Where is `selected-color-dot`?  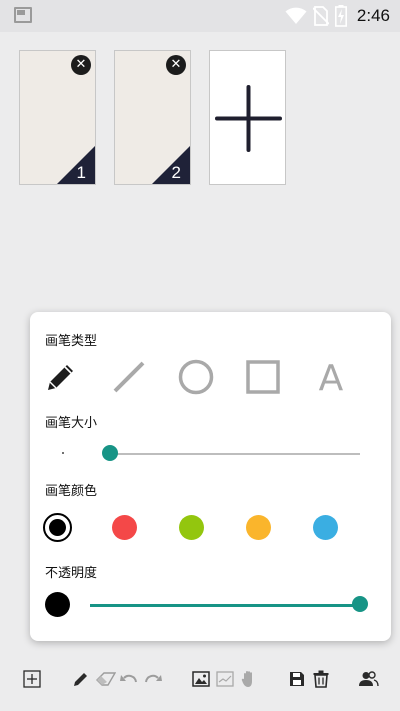
selected-color-dot is located at coordinates (57, 527).